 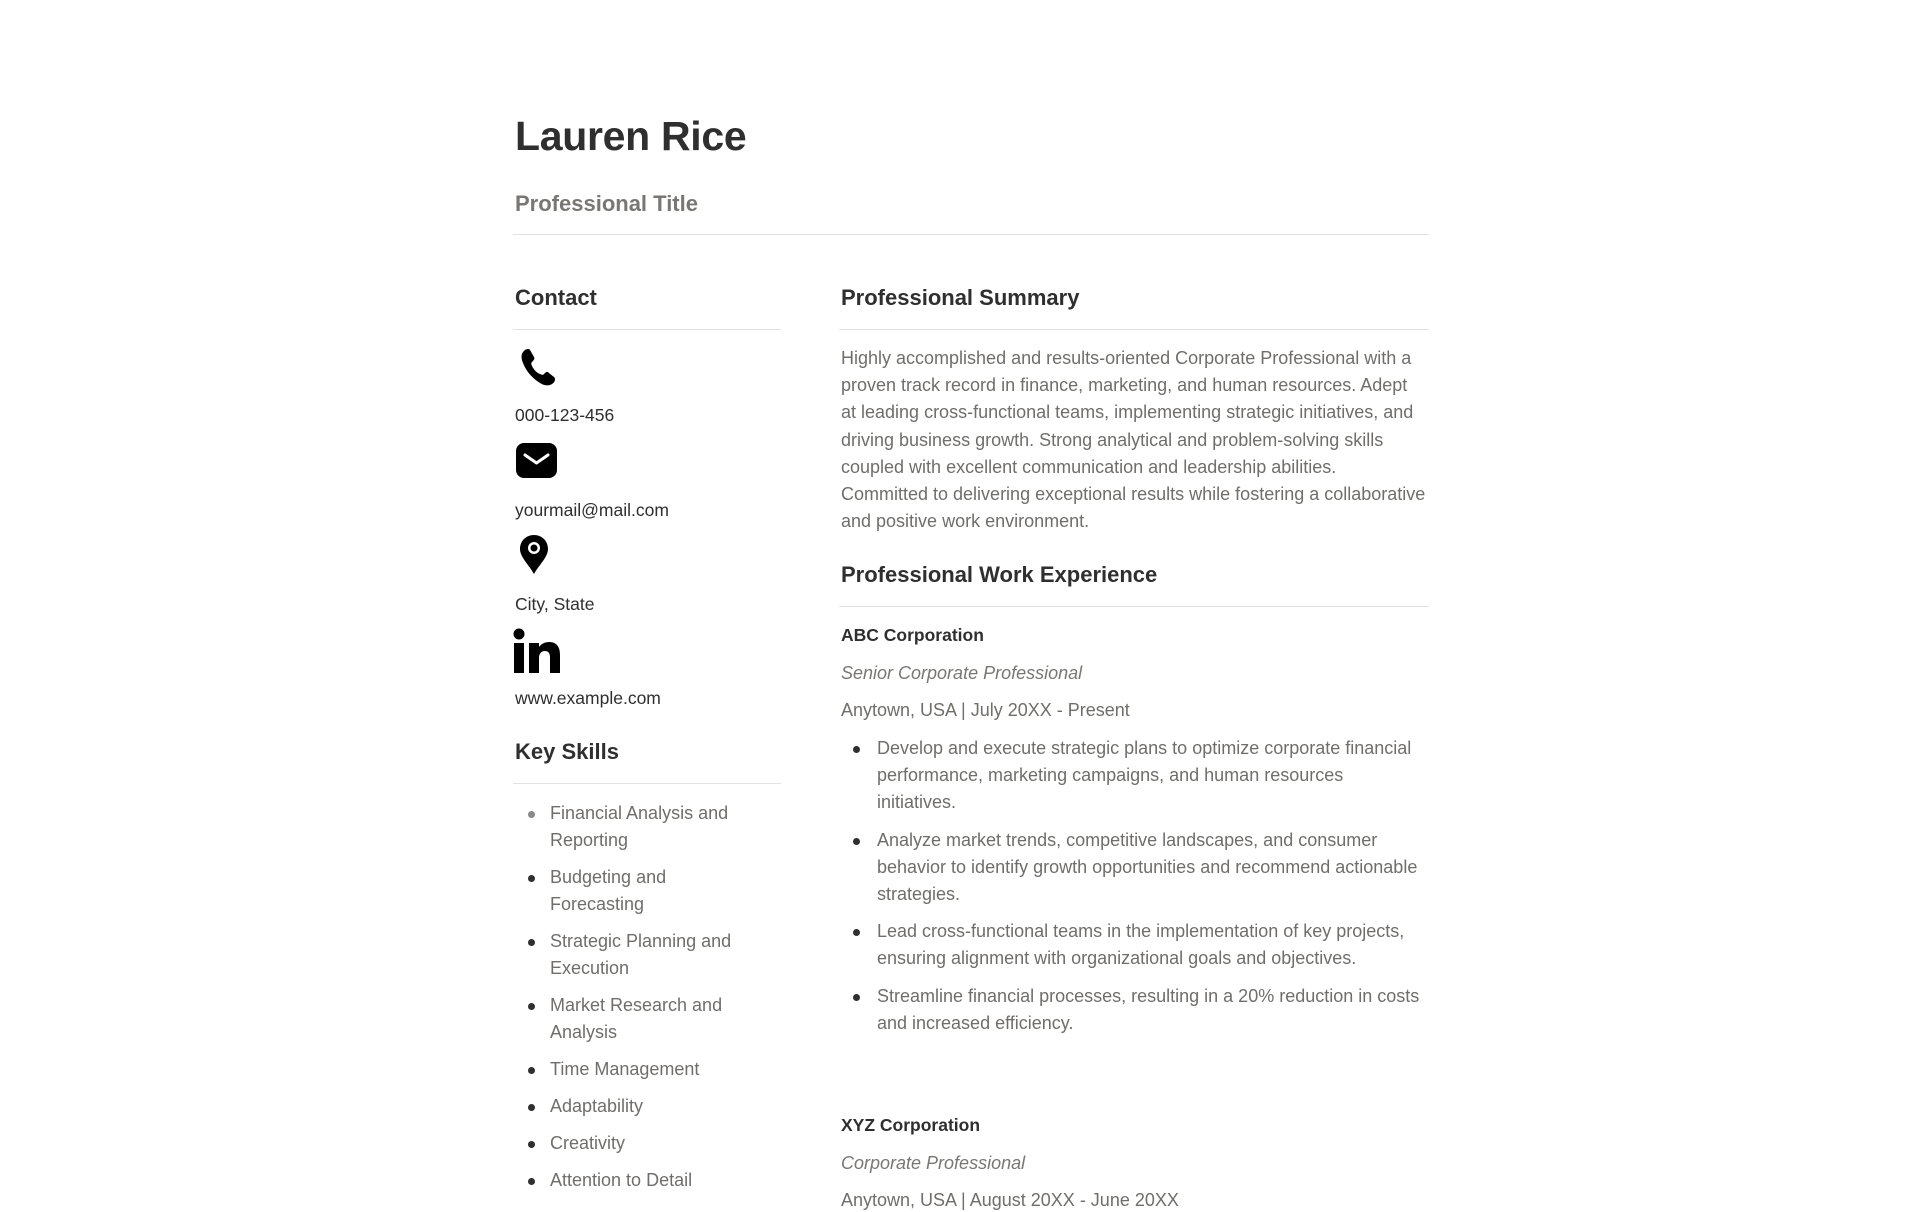 What do you see at coordinates (640, 1143) in the screenshot?
I see `skill-item: Creativity` at bounding box center [640, 1143].